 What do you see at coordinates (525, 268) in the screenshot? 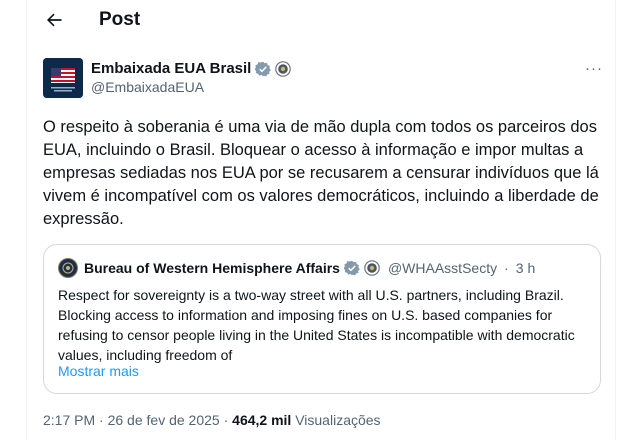
I see `quoted-post-time: 3 h` at bounding box center [525, 268].